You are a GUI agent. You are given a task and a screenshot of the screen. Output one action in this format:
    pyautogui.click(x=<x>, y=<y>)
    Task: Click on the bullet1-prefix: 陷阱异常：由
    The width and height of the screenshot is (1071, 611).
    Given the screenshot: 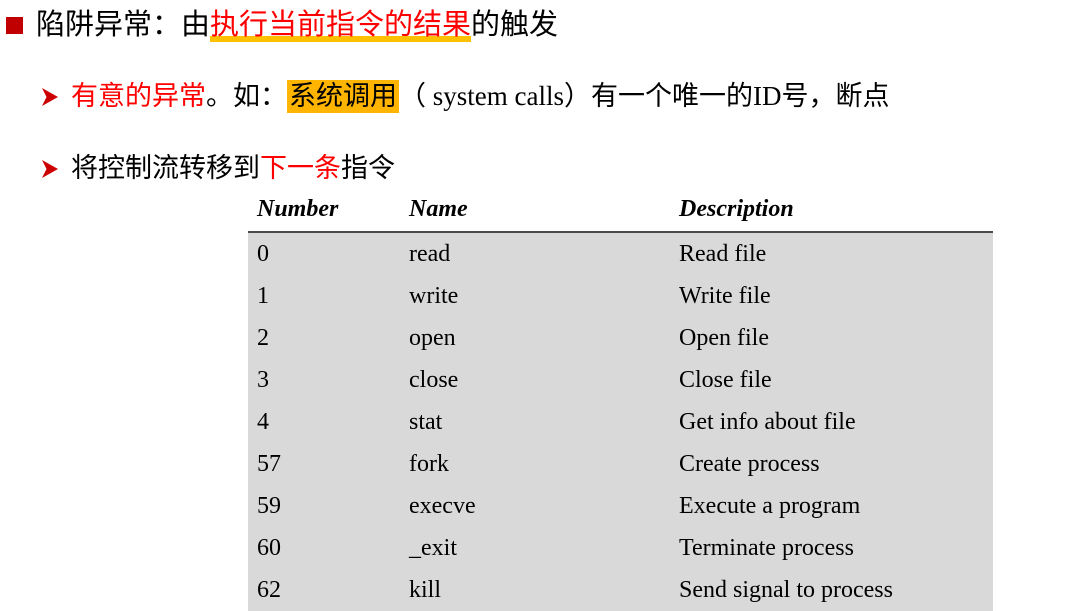 What is the action you would take?
    pyautogui.click(x=123, y=25)
    